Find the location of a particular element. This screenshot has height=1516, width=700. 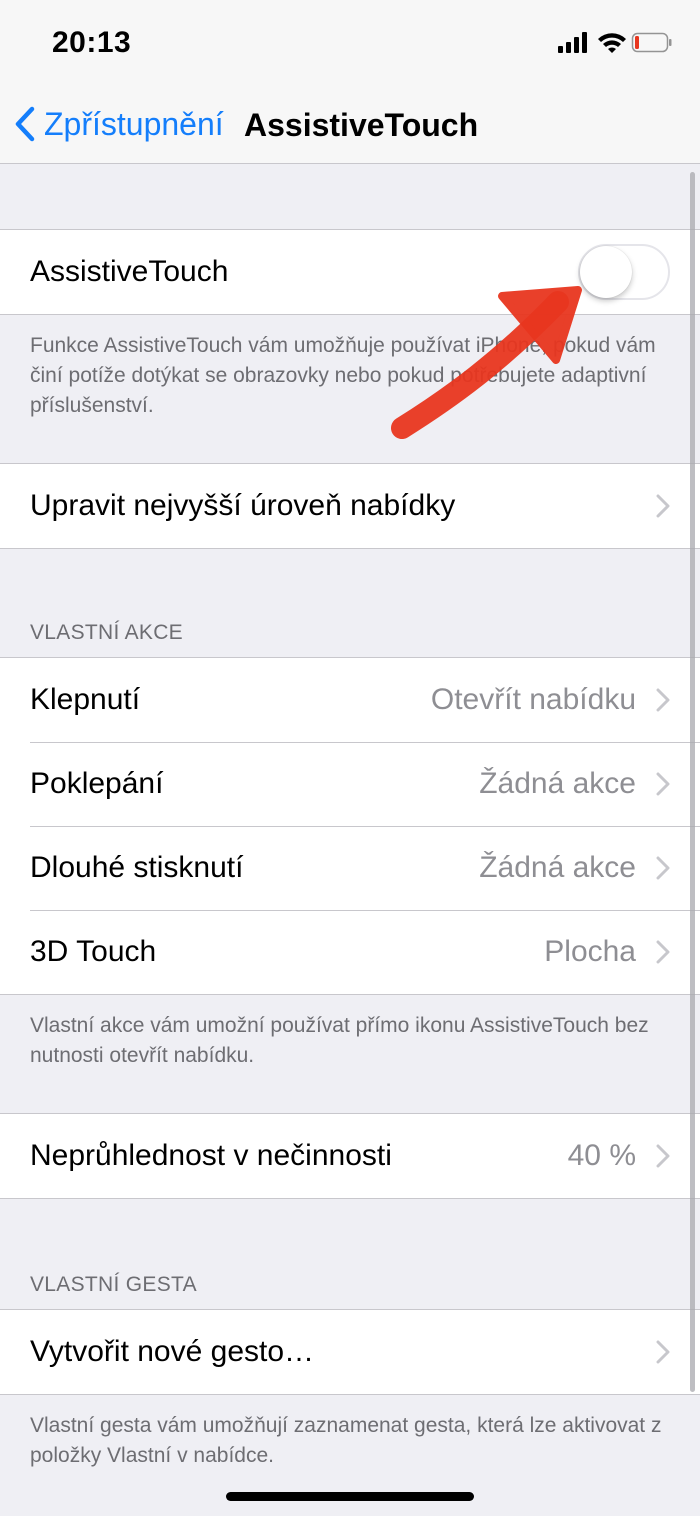

custom-action-label: Poklepání is located at coordinates (97, 783).